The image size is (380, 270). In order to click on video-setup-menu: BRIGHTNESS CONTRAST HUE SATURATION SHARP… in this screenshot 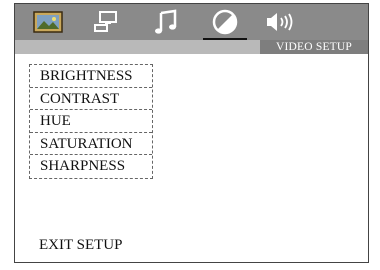, I will do `click(91, 121)`.